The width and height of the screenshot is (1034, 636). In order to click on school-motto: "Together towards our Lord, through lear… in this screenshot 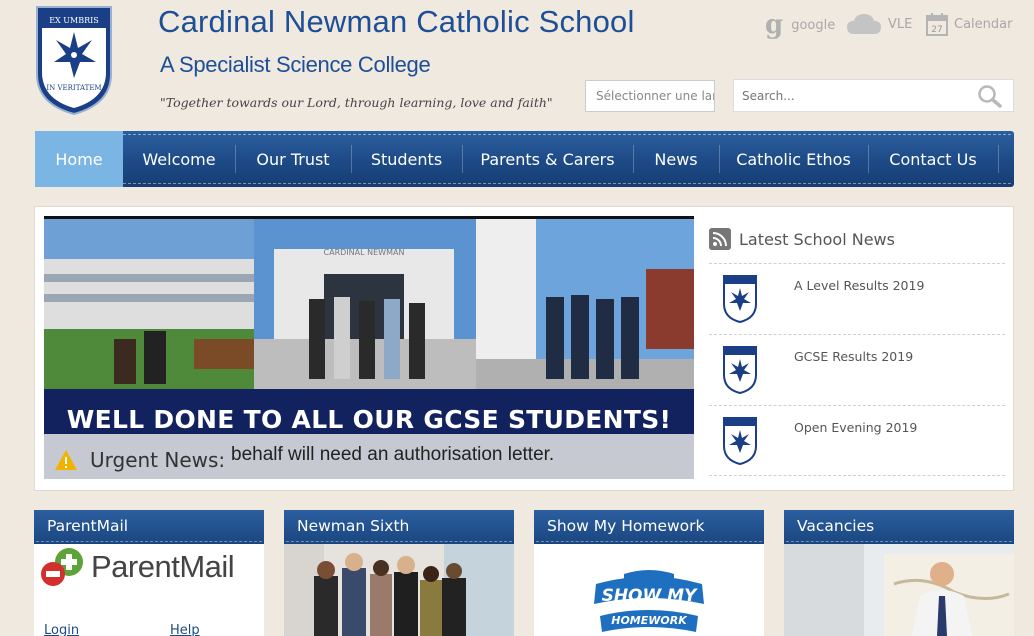, I will do `click(356, 102)`.